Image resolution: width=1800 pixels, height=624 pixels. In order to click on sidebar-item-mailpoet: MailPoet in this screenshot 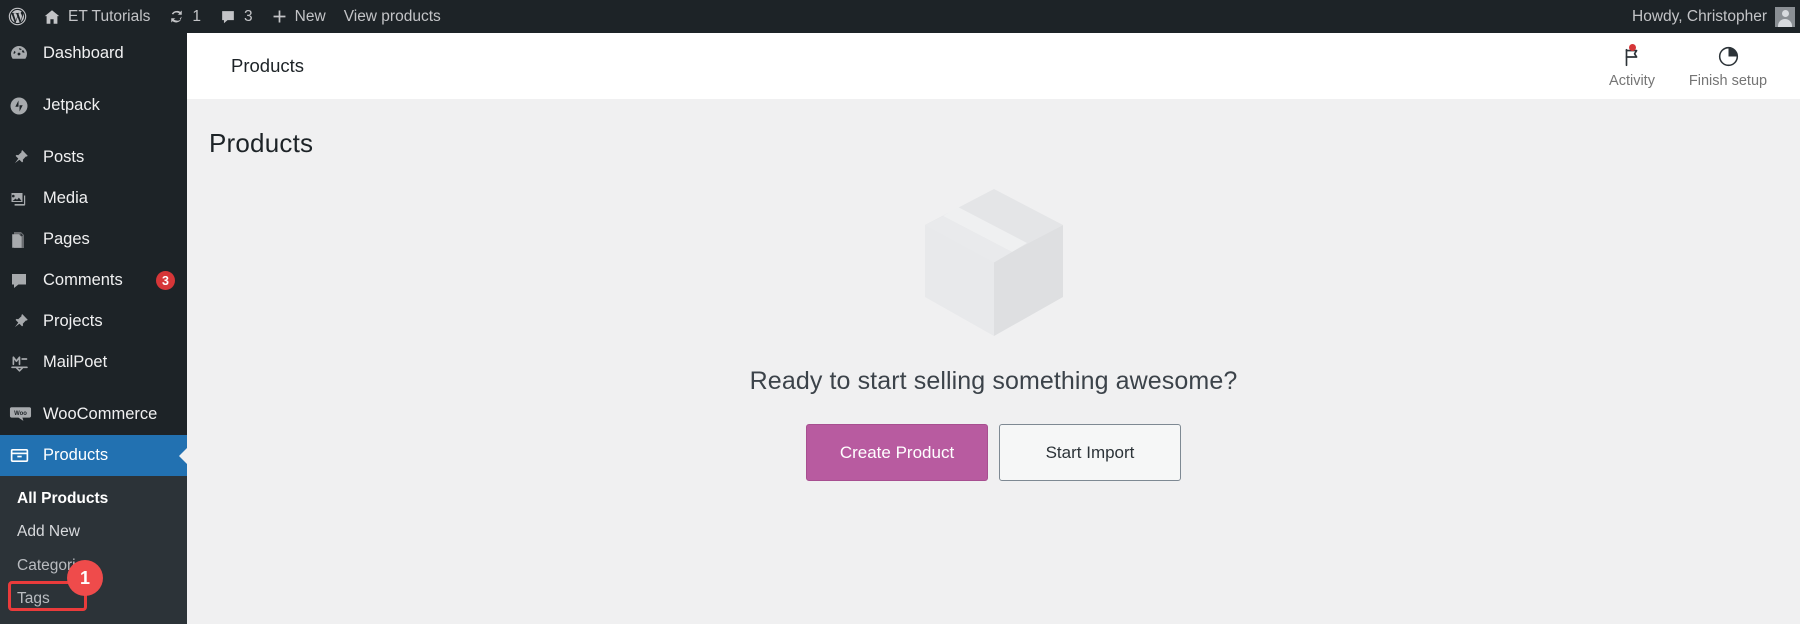, I will do `click(93, 362)`.